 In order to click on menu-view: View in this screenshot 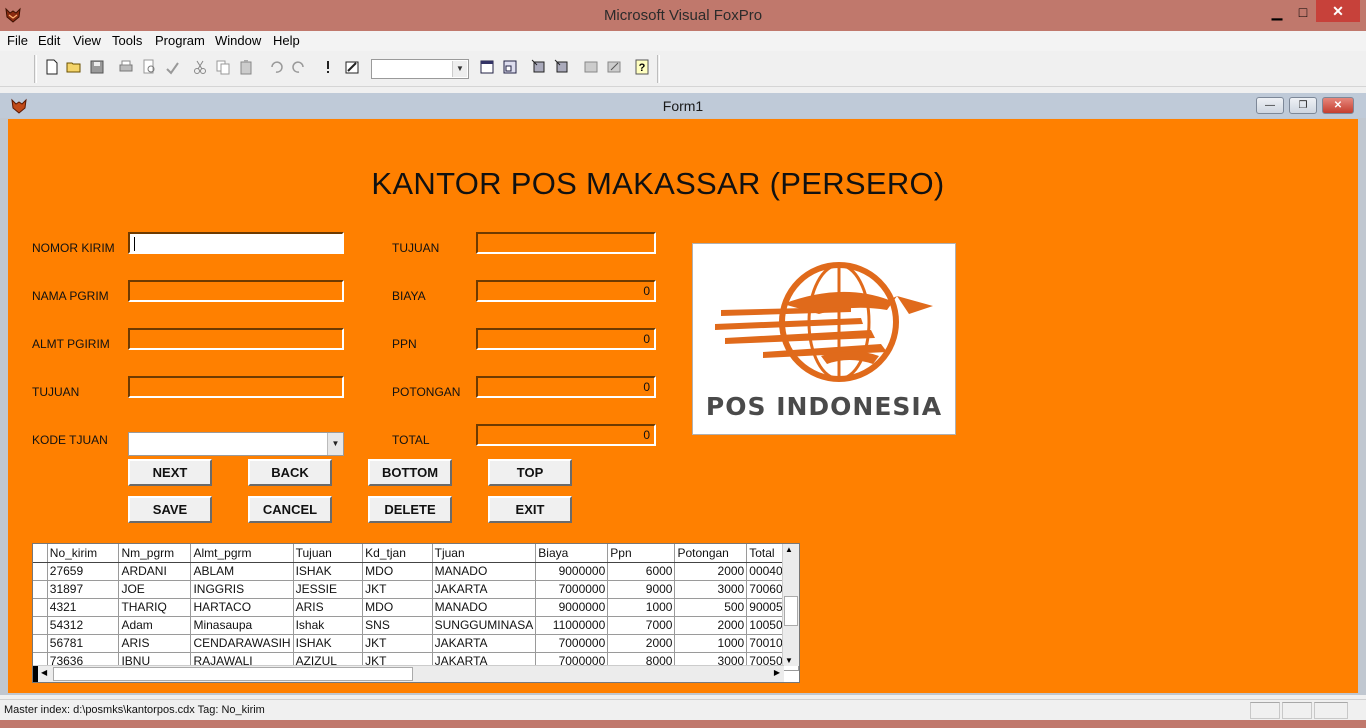, I will do `click(87, 40)`.